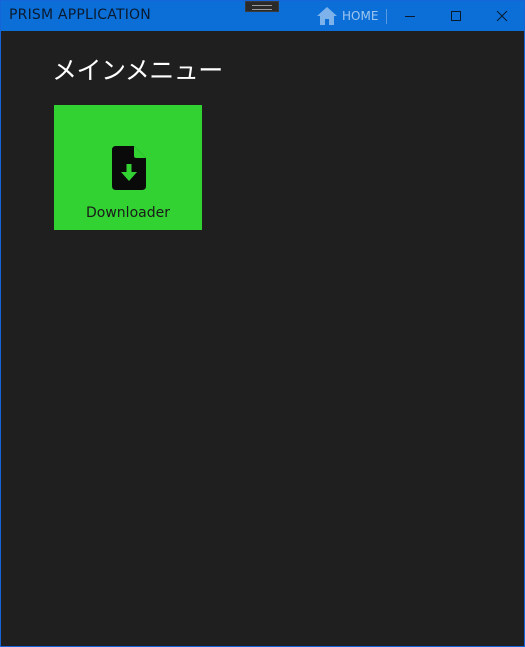  Describe the element at coordinates (360, 16) in the screenshot. I see `home-label: HOME` at that location.